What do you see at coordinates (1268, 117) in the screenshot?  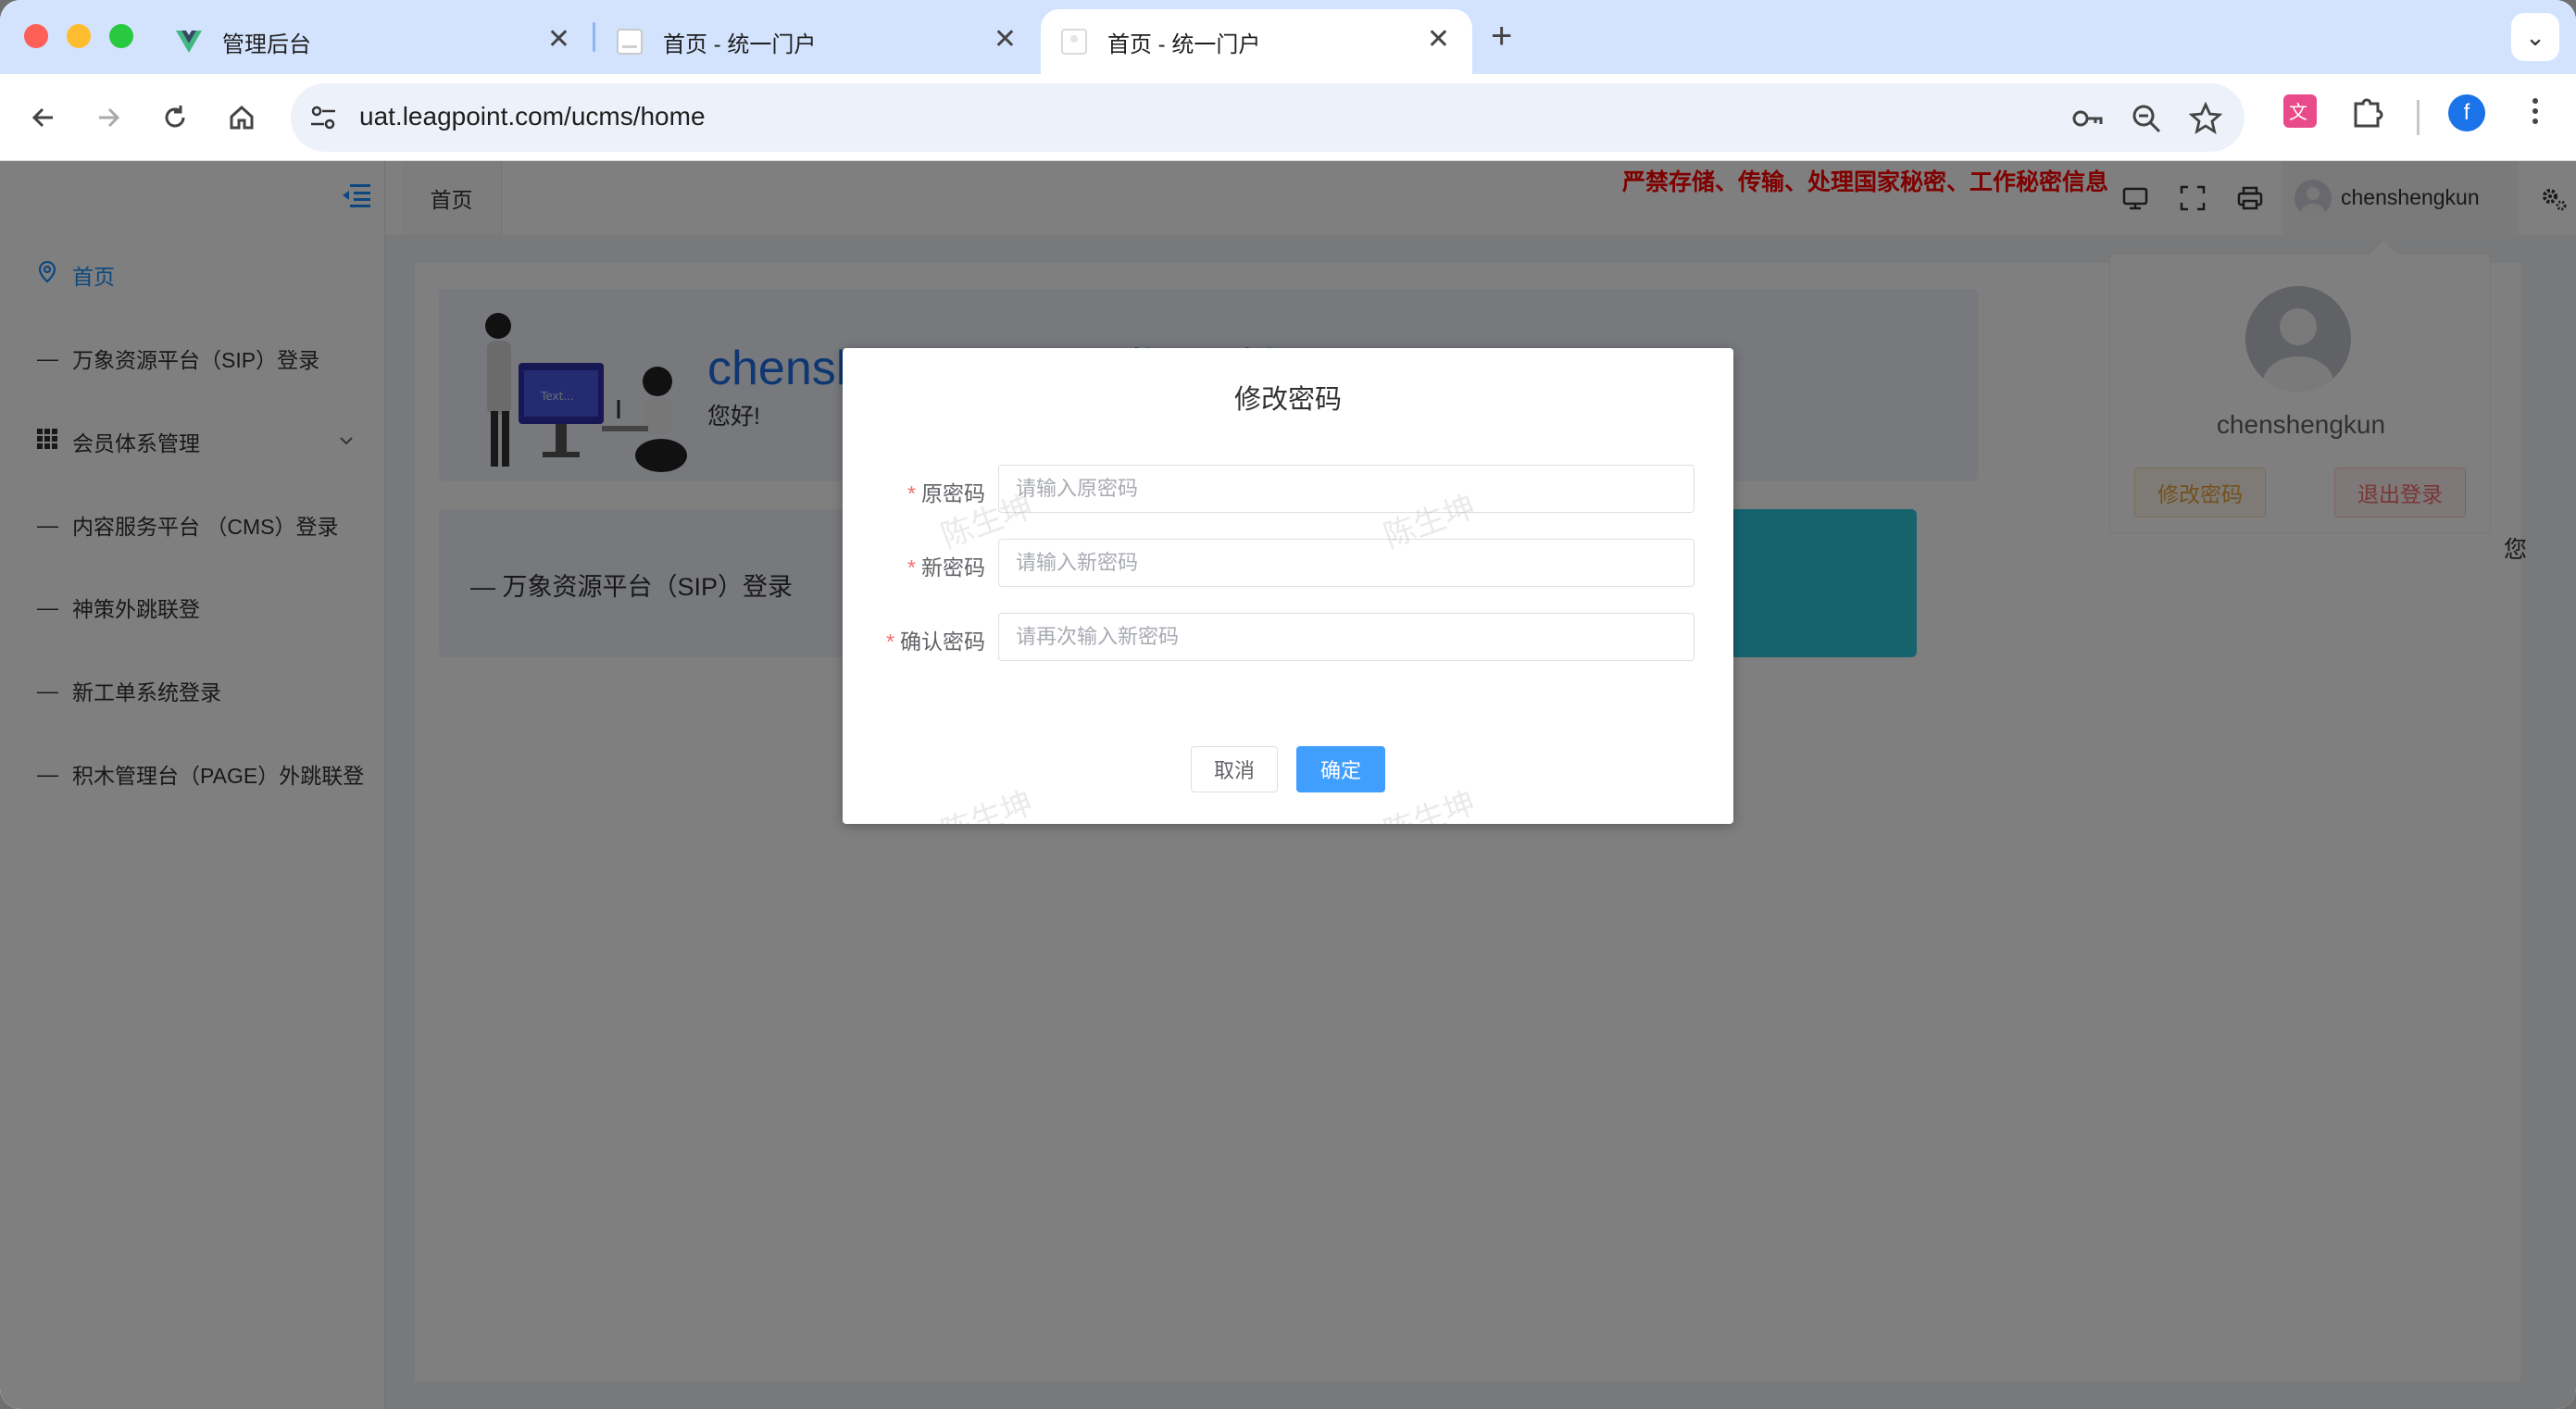 I see `address-bar: uat.leagpoint.com/ucms/home` at bounding box center [1268, 117].